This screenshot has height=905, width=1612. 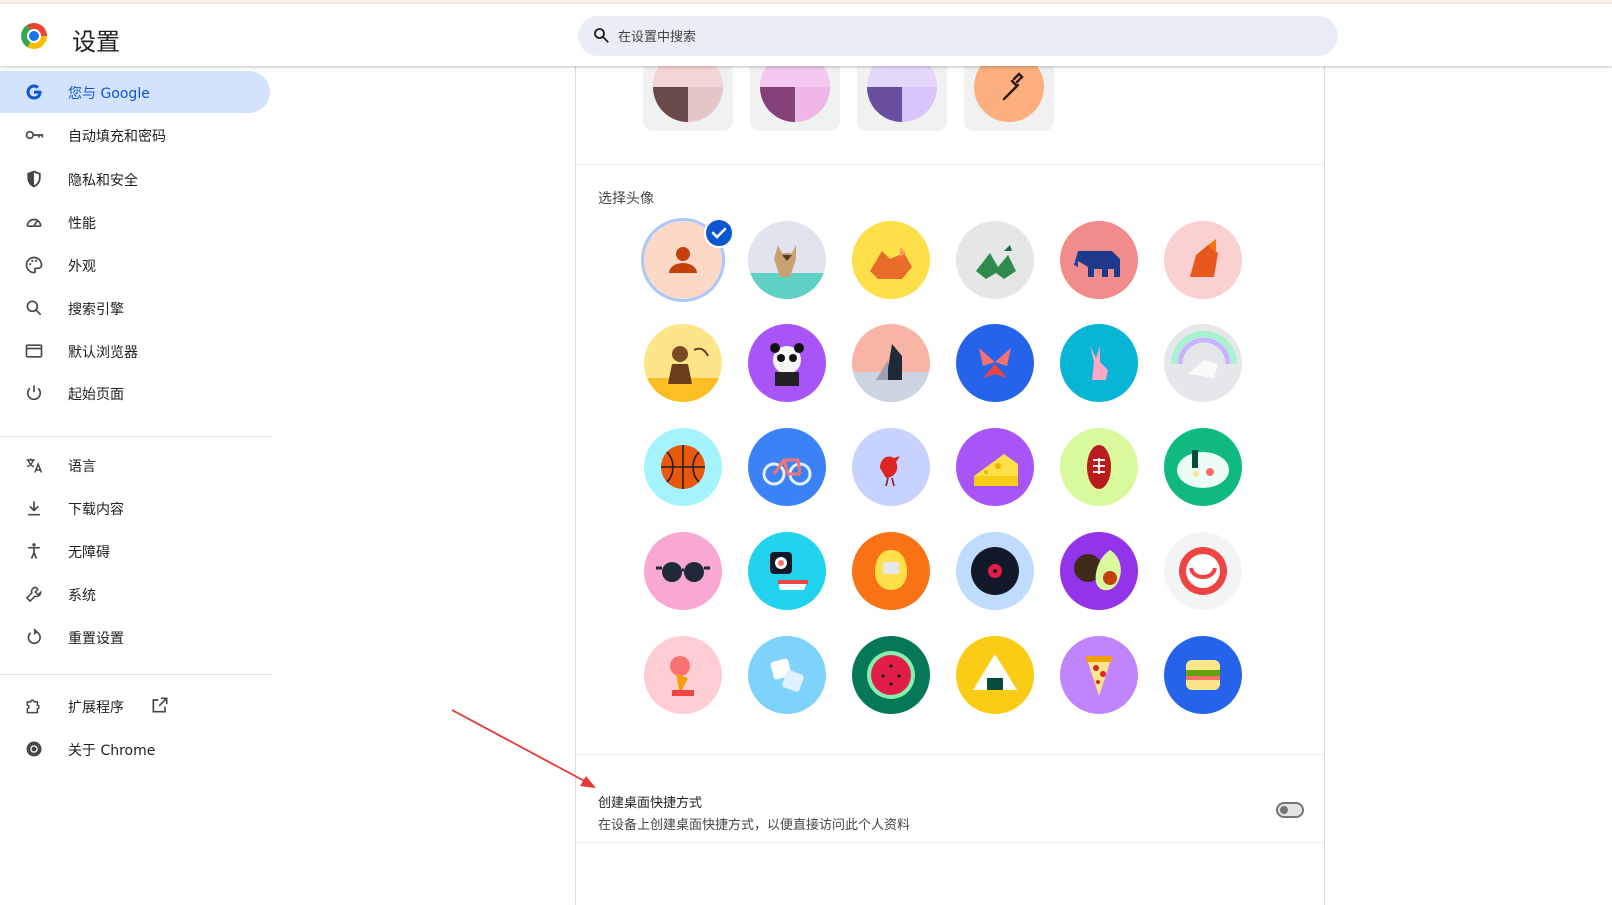 I want to click on palette-icon, so click(x=34, y=265).